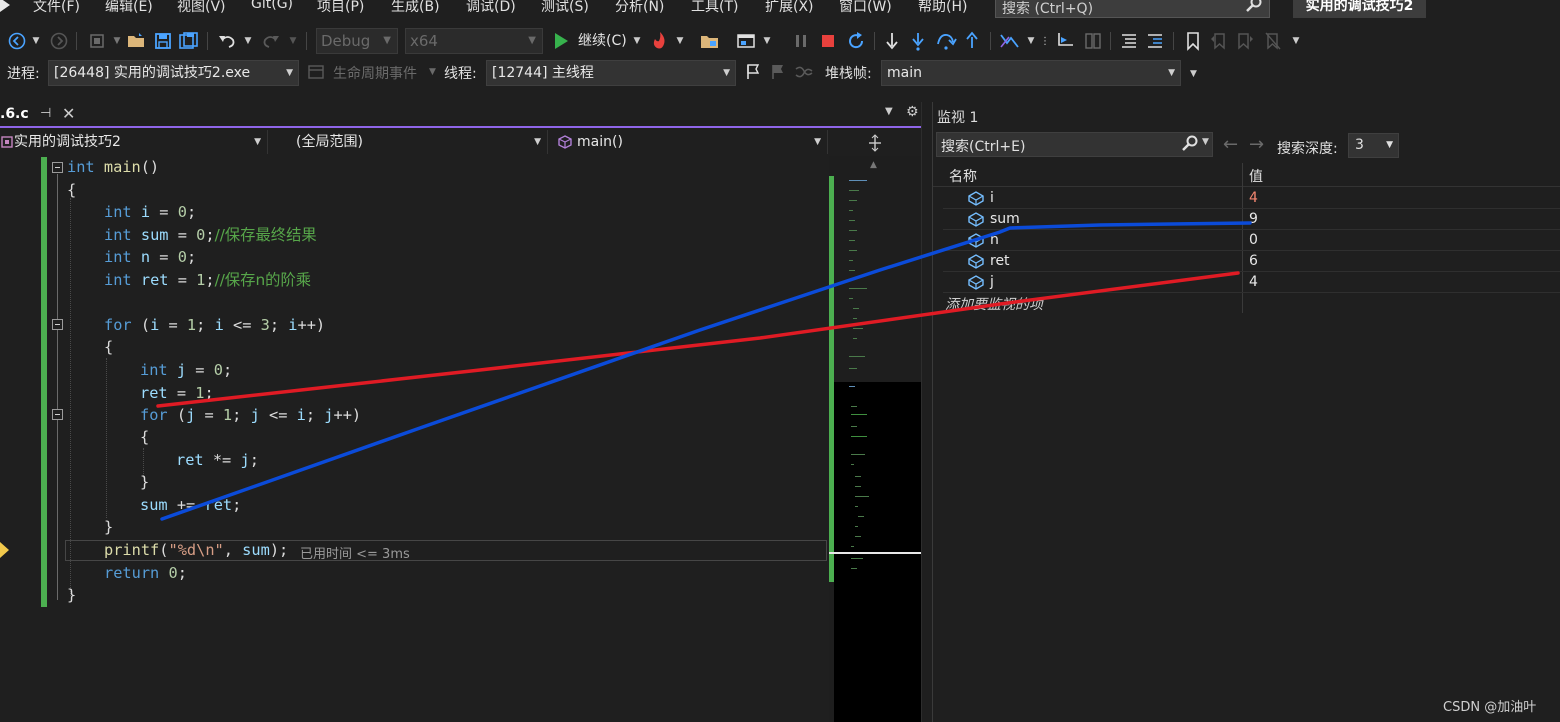  What do you see at coordinates (36, 41) in the screenshot?
I see `back-dropdown-icon: ▼` at bounding box center [36, 41].